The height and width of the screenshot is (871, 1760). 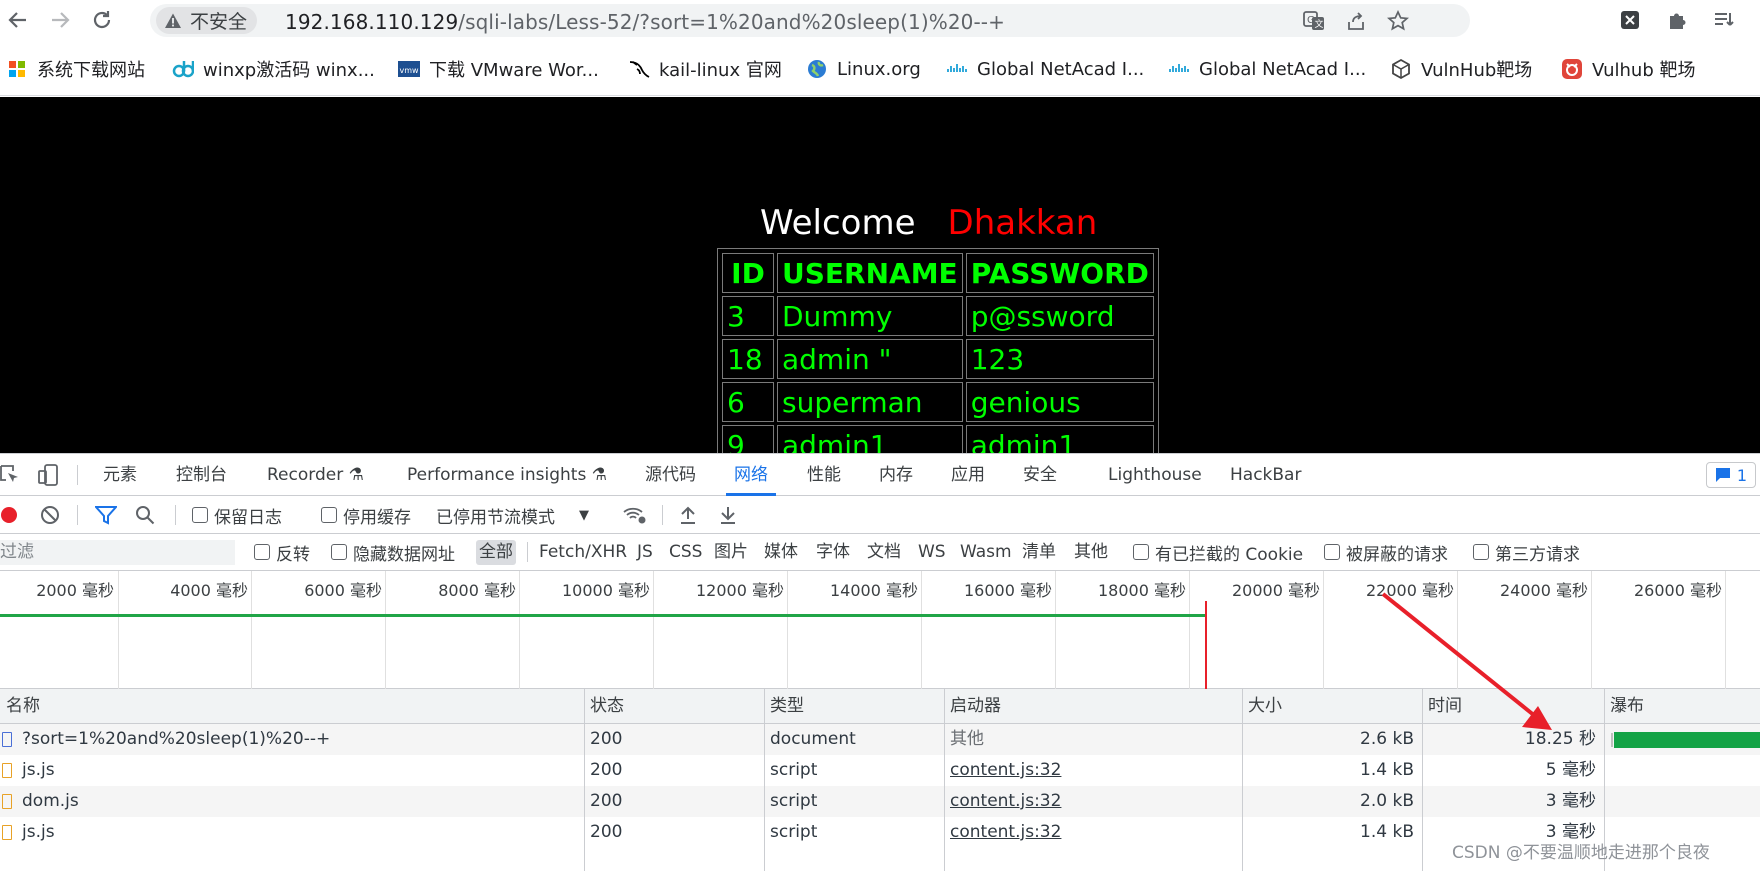 I want to click on clear-button, so click(x=50, y=515).